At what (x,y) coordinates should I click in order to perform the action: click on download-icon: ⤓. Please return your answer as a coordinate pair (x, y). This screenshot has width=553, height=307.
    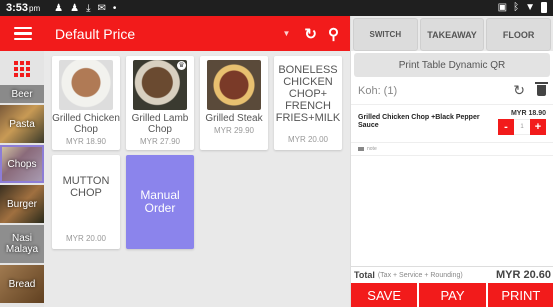
    Looking at the image, I should click on (88, 8).